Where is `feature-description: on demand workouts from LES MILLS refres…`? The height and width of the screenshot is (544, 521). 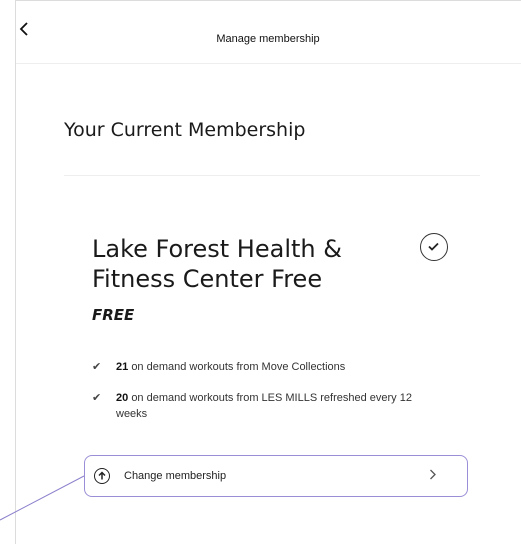 feature-description: on demand workouts from LES MILLS refres… is located at coordinates (264, 406).